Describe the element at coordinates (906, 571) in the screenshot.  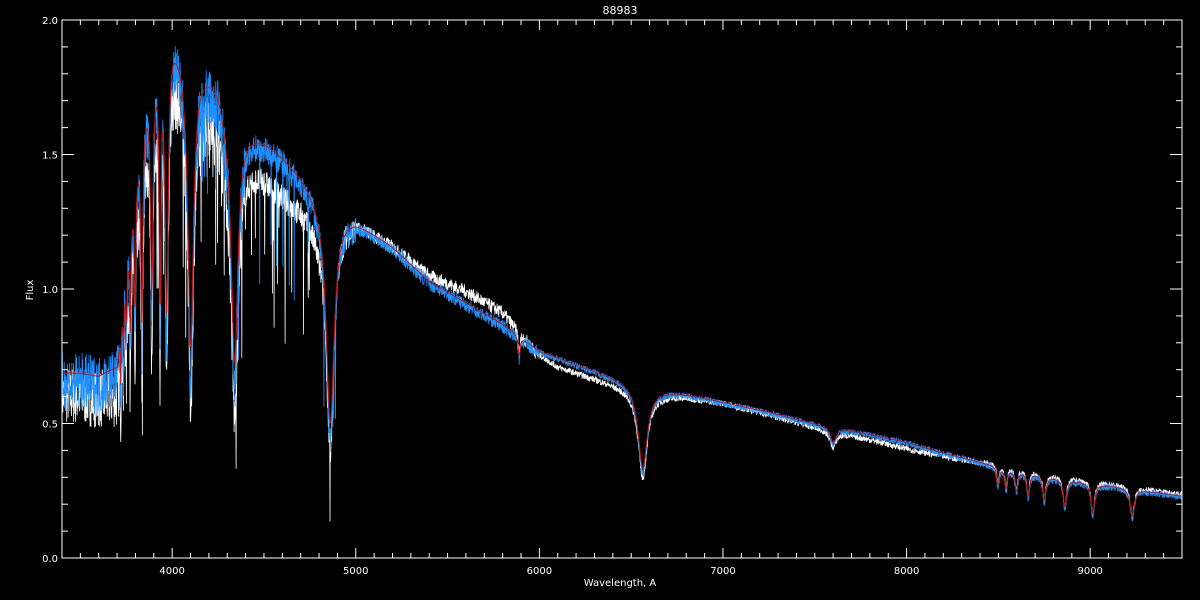
I see `x-tick-label: 8000` at that location.